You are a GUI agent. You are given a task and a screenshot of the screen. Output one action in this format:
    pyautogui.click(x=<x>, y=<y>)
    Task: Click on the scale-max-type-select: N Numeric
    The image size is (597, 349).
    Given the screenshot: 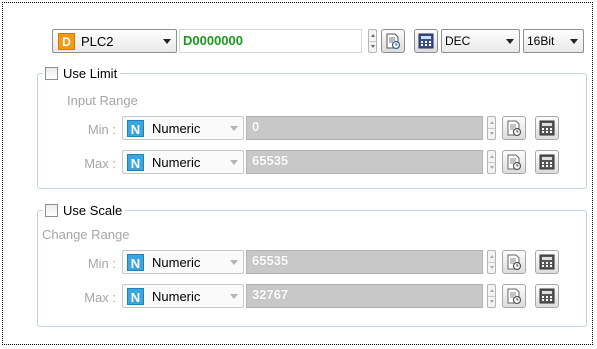 What is the action you would take?
    pyautogui.click(x=183, y=296)
    